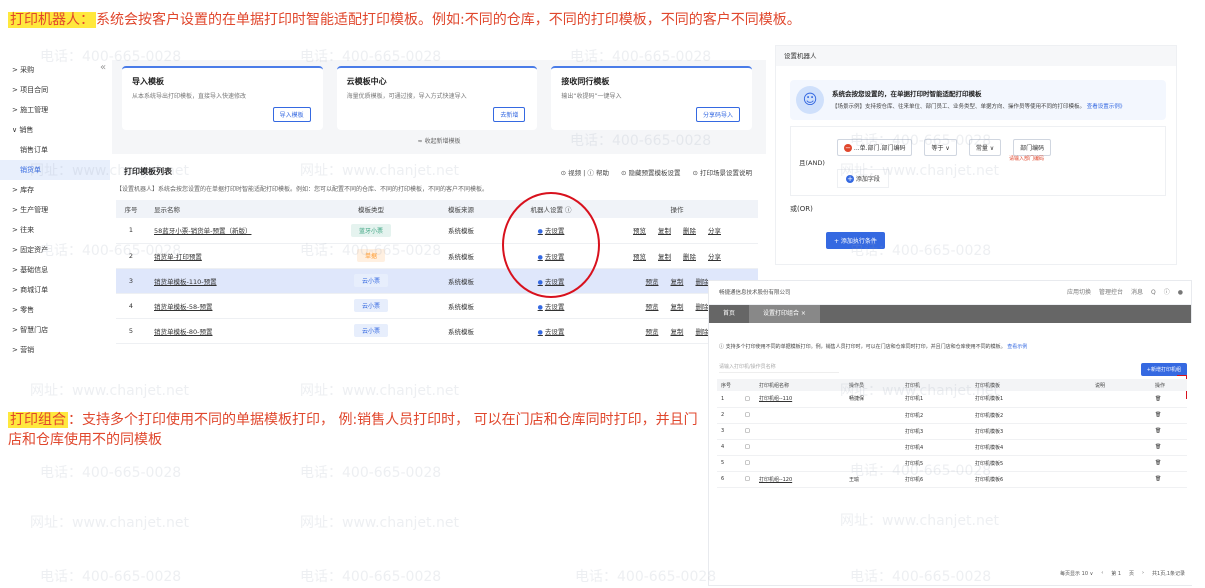 Image resolution: width=1205 pixels, height=588 pixels. I want to click on table-row: 3 □ 打印机3 打印机模板3 🗑, so click(952, 431).